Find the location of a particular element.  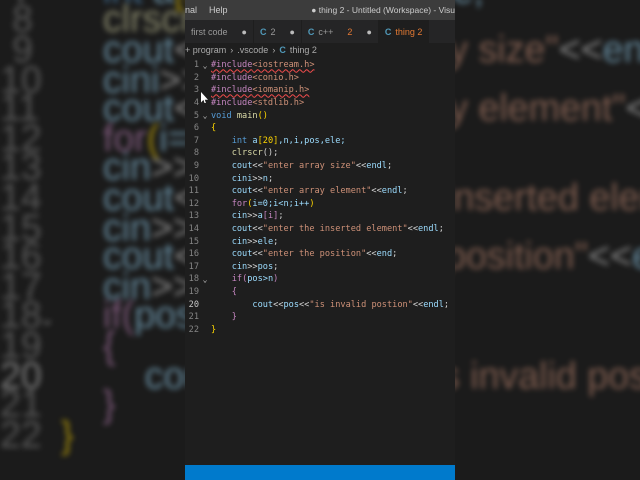

line-number: 17 is located at coordinates (193, 266).